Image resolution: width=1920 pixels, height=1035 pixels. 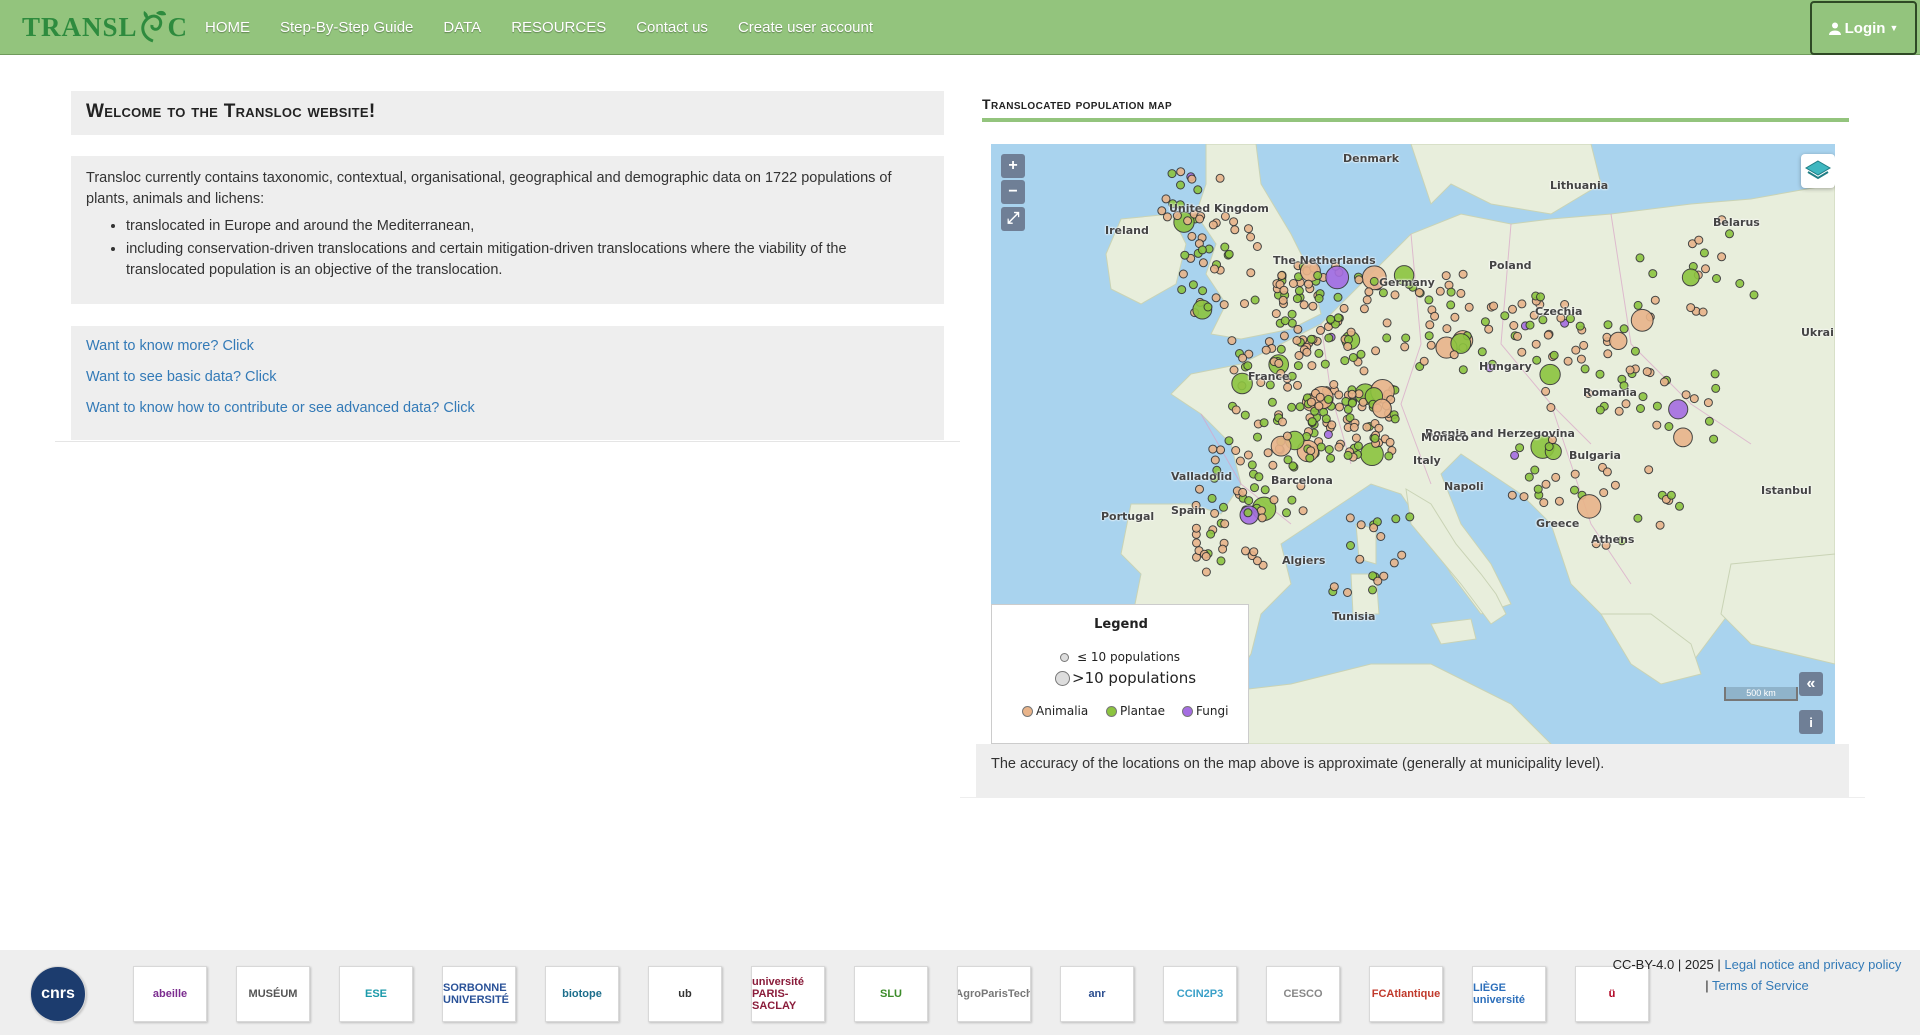 What do you see at coordinates (376, 994) in the screenshot?
I see `partner-logo: ESE` at bounding box center [376, 994].